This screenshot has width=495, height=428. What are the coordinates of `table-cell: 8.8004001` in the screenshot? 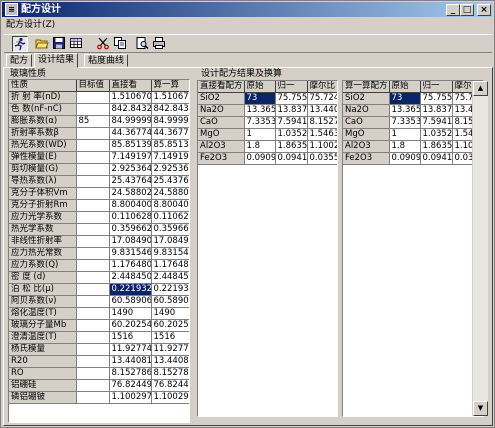 It's located at (130, 206).